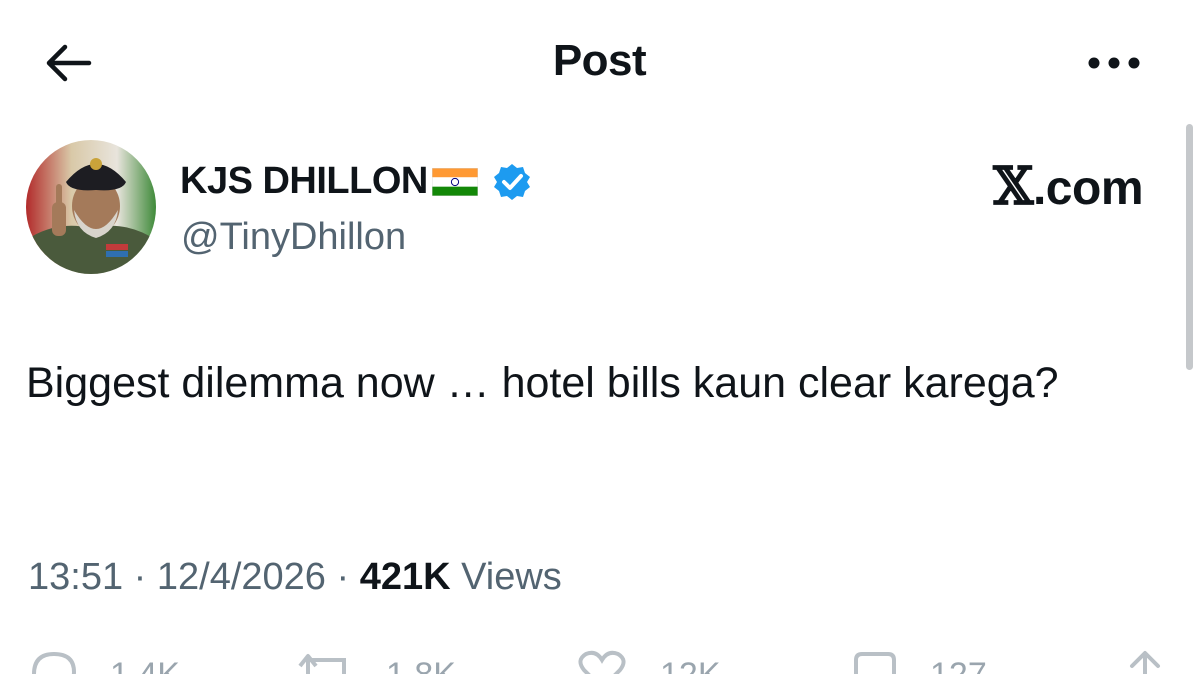  Describe the element at coordinates (1189, 247) in the screenshot. I see `scrollbar` at that location.